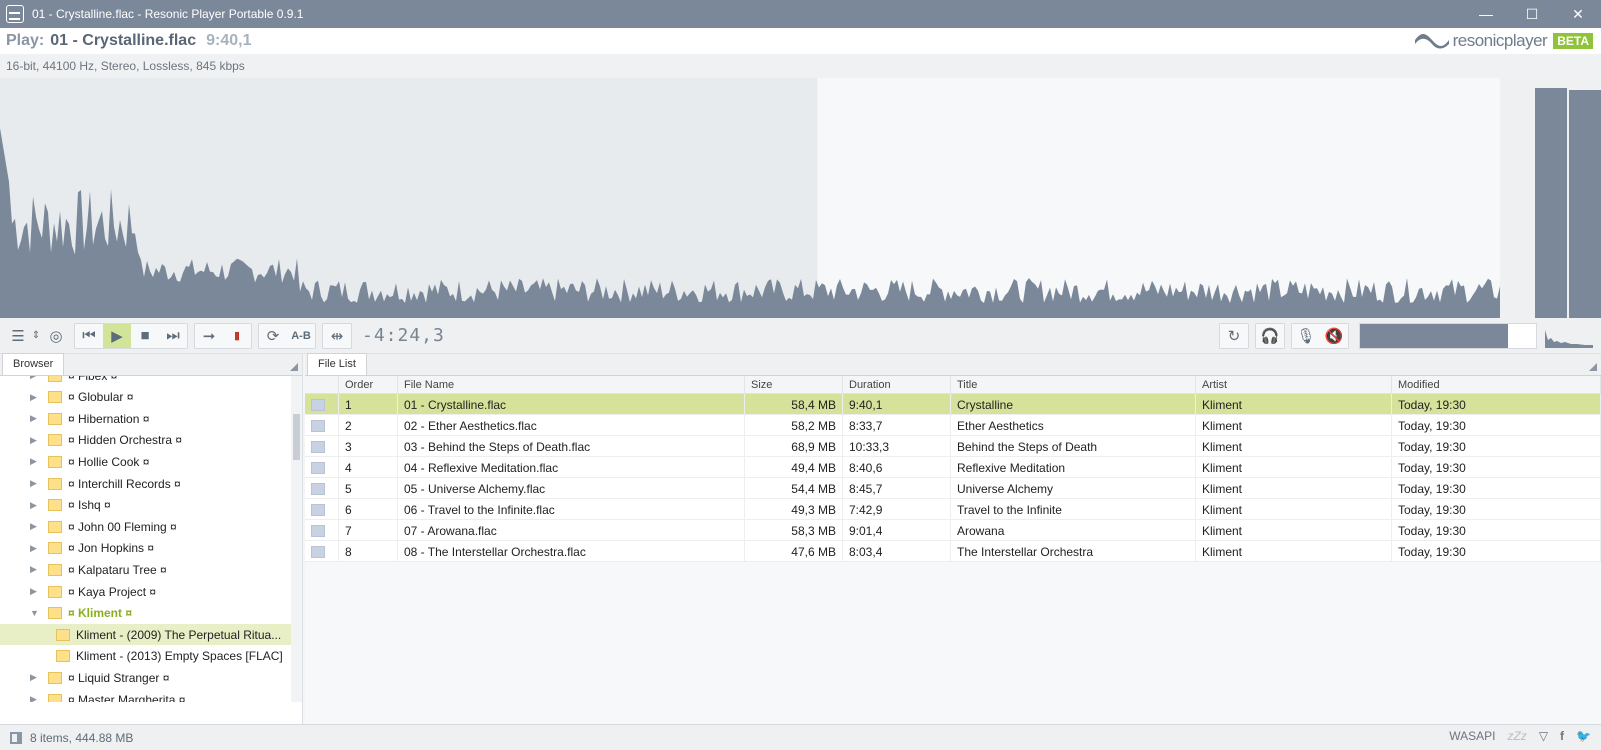  What do you see at coordinates (146, 548) in the screenshot?
I see `tree-item: ▶ ¤ Jon Hopkins ¤` at bounding box center [146, 548].